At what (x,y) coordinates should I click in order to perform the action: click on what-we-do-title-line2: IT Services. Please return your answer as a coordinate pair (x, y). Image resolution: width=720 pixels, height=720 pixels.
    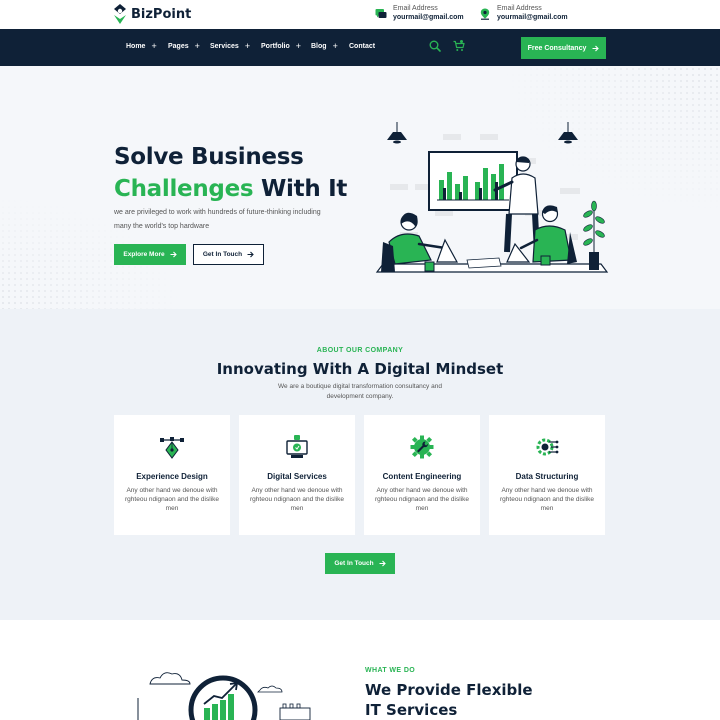
    Looking at the image, I should click on (411, 710).